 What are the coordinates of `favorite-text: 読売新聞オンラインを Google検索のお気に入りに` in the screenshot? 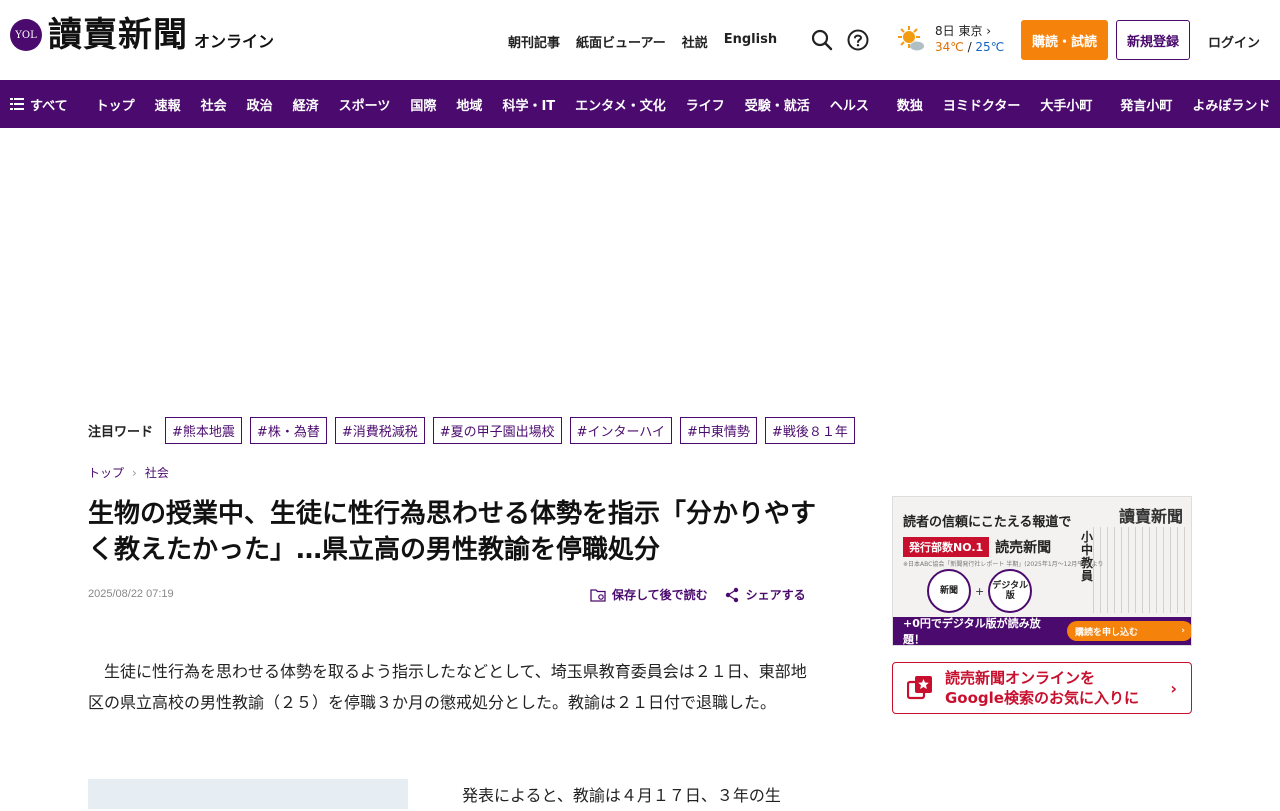 It's located at (1042, 688).